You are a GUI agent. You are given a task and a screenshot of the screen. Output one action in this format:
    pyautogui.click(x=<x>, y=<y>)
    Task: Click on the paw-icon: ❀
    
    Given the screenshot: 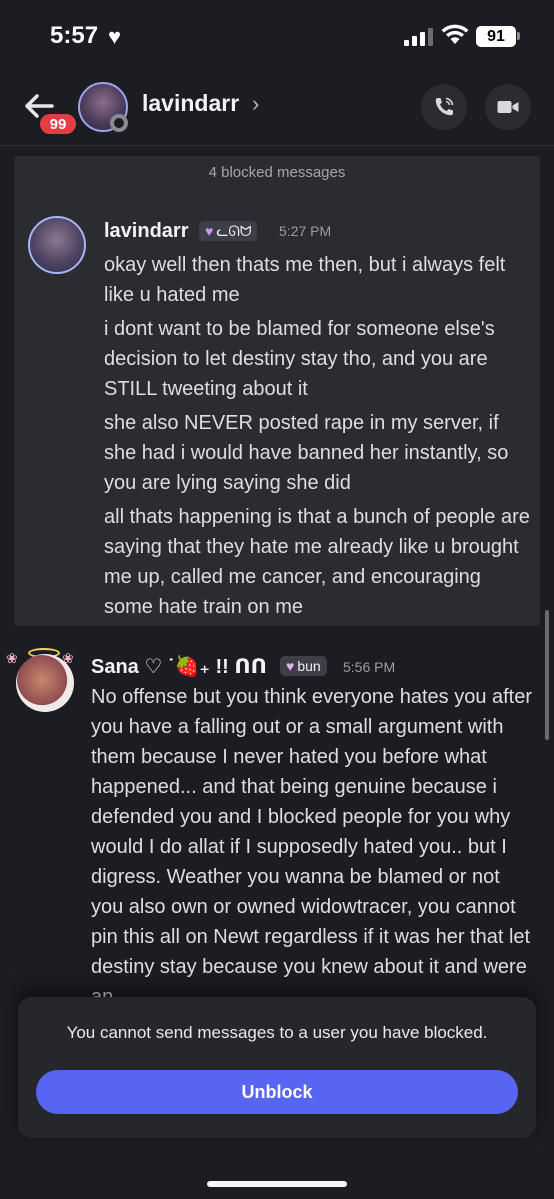 What is the action you would take?
    pyautogui.click(x=12, y=658)
    